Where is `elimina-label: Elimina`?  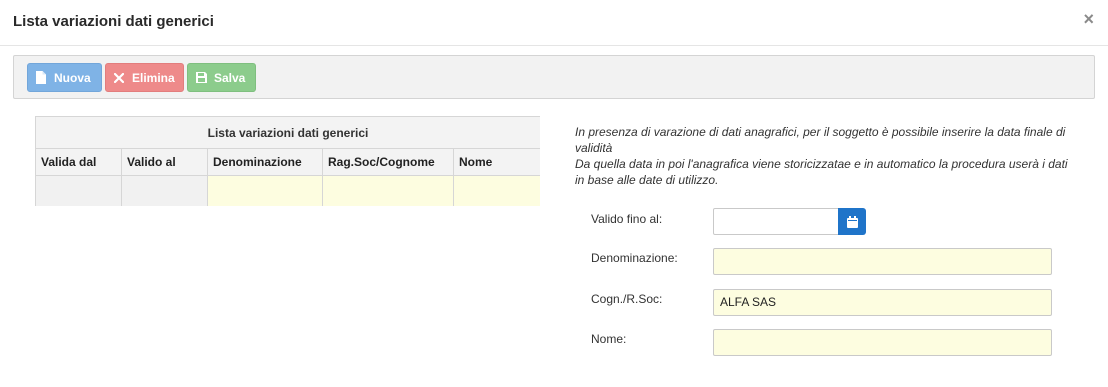
elimina-label: Elimina is located at coordinates (153, 77).